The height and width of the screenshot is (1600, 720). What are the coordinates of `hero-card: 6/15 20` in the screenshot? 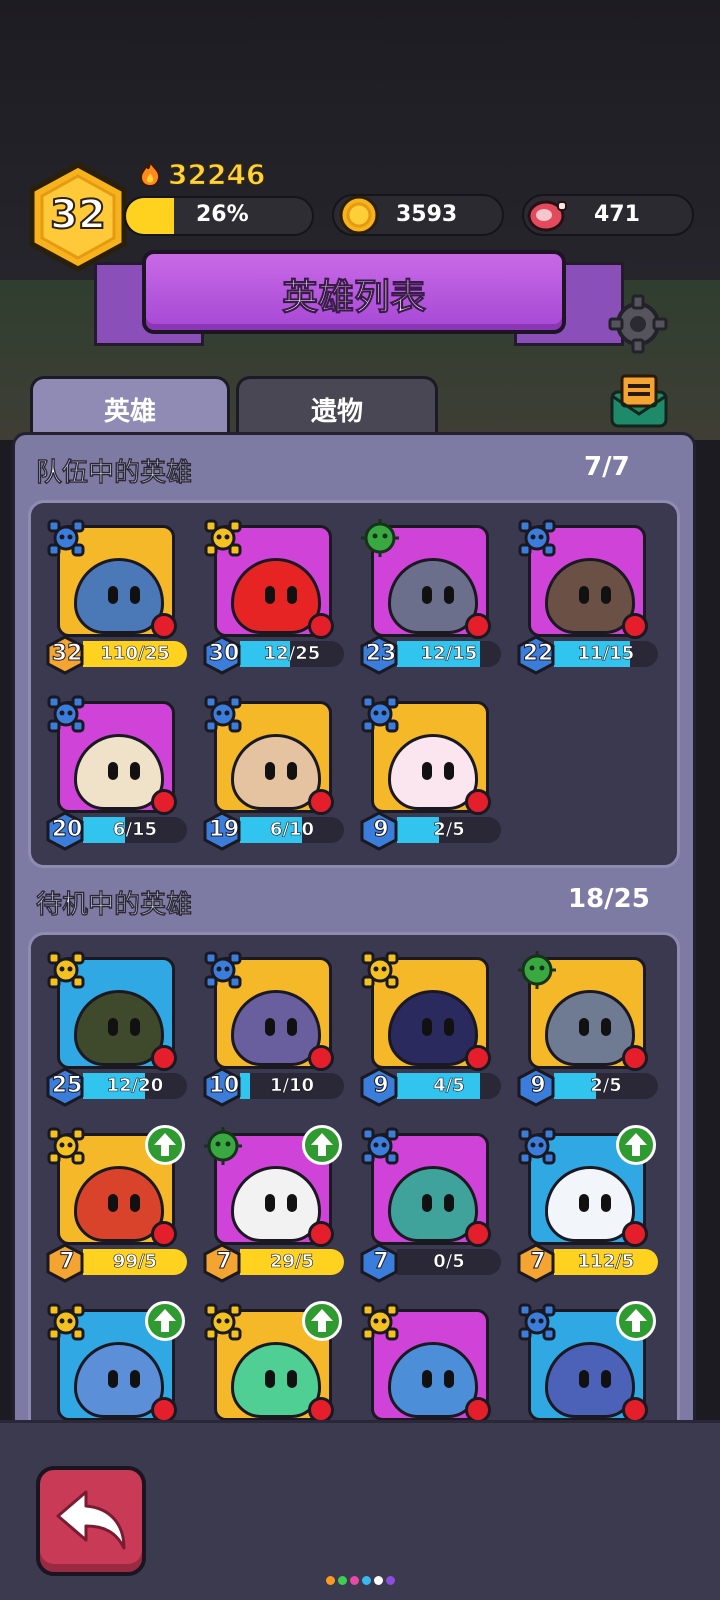 It's located at (116, 772).